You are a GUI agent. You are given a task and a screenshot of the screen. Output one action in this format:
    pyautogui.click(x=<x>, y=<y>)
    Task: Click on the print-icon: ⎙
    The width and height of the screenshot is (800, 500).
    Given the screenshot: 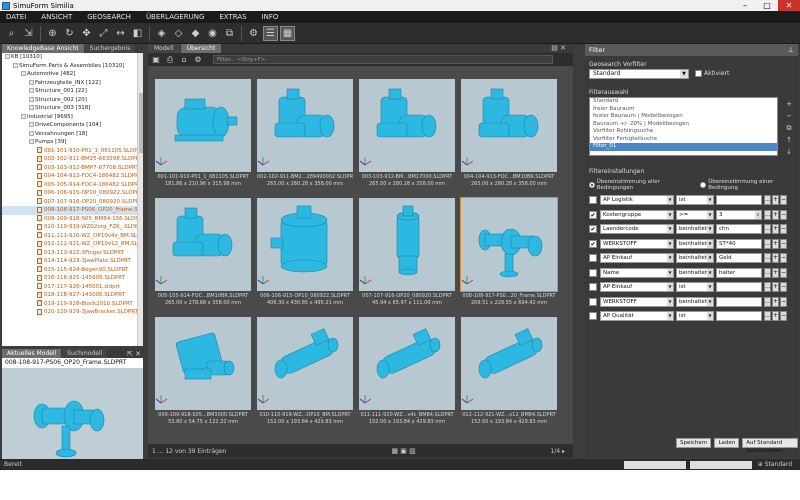 What is the action you would take?
    pyautogui.click(x=170, y=60)
    